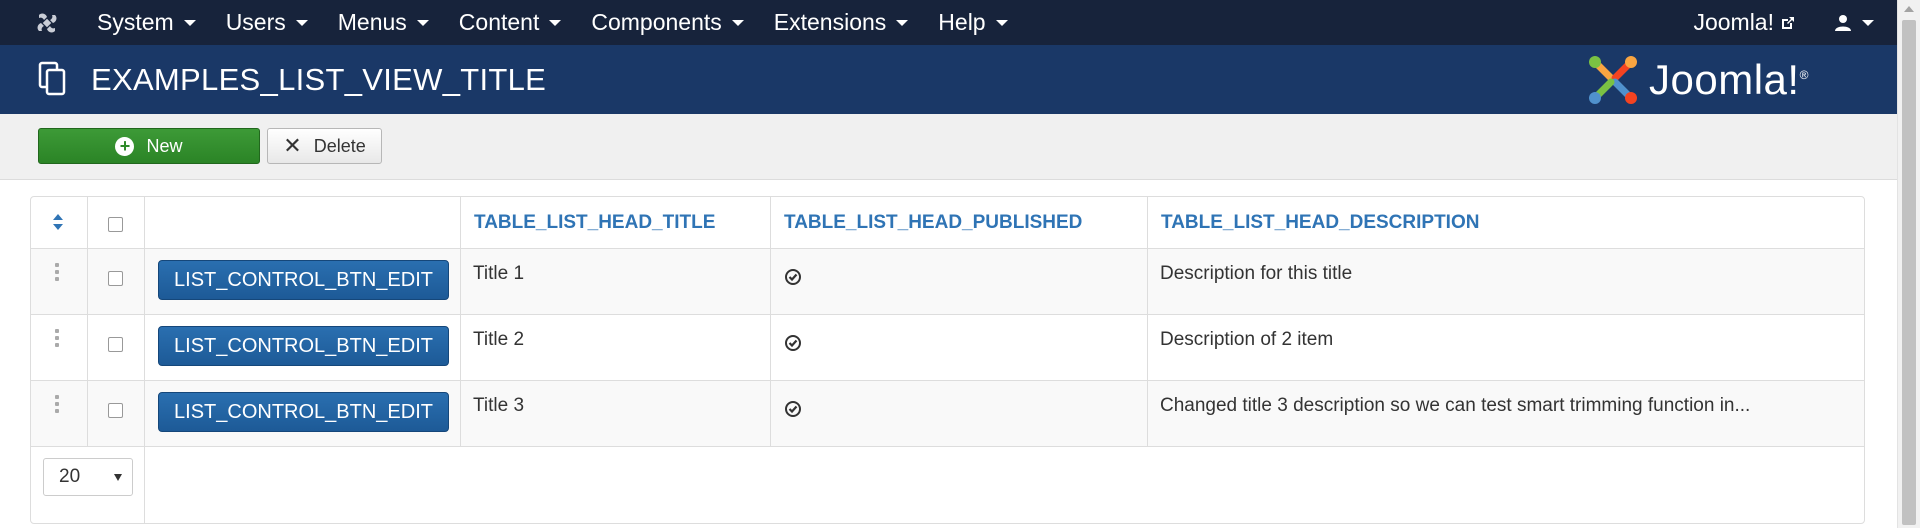  I want to click on joomla-brand: Joomla!®, so click(1697, 80).